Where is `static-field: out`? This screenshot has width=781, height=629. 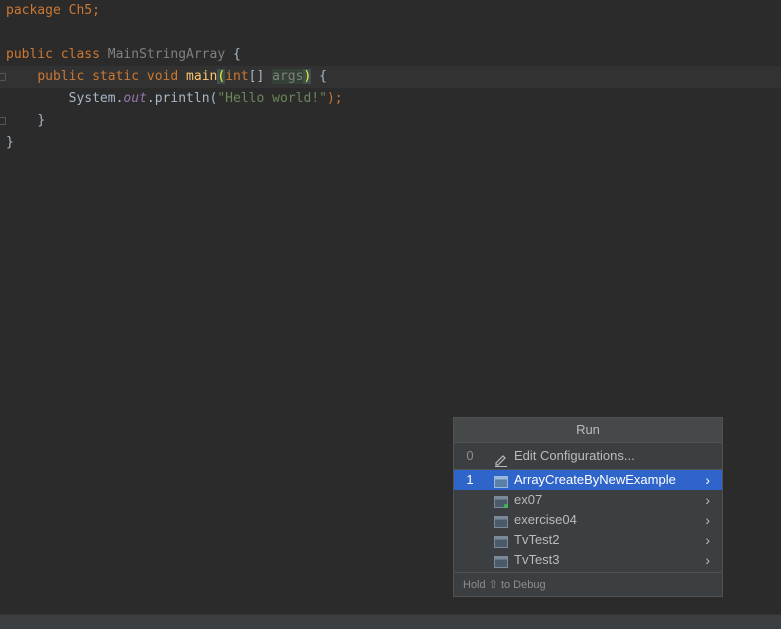
static-field: out is located at coordinates (135, 98).